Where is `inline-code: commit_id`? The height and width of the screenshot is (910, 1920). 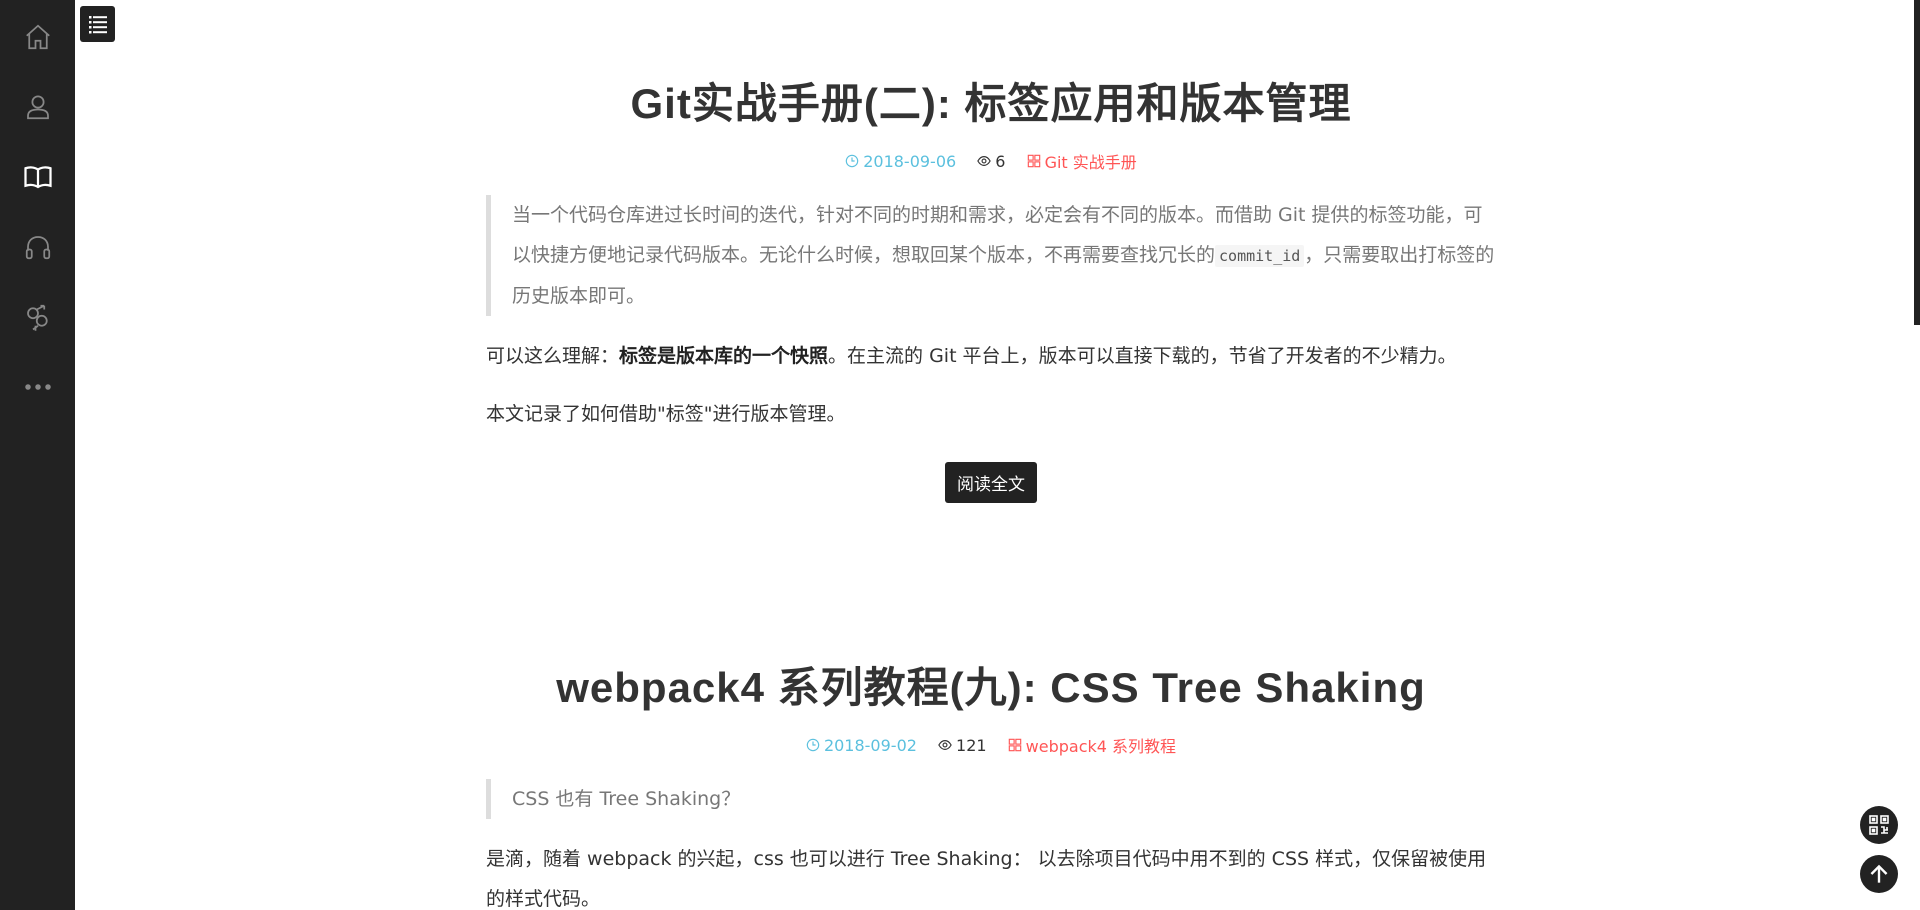 inline-code: commit_id is located at coordinates (1260, 256).